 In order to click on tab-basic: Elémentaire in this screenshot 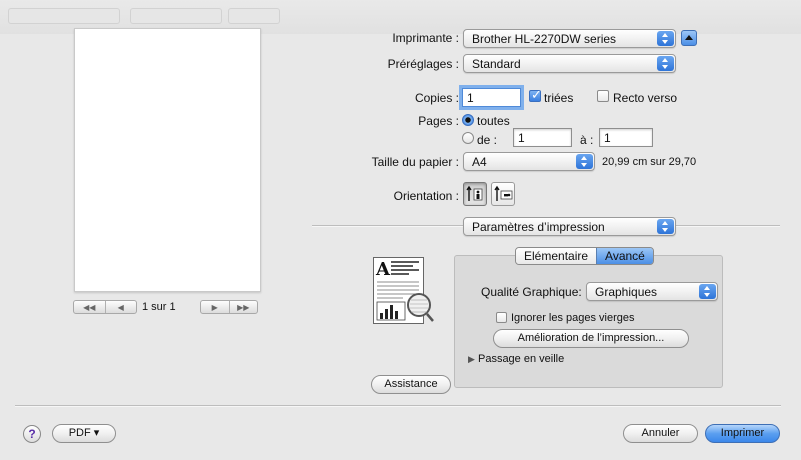, I will do `click(556, 256)`.